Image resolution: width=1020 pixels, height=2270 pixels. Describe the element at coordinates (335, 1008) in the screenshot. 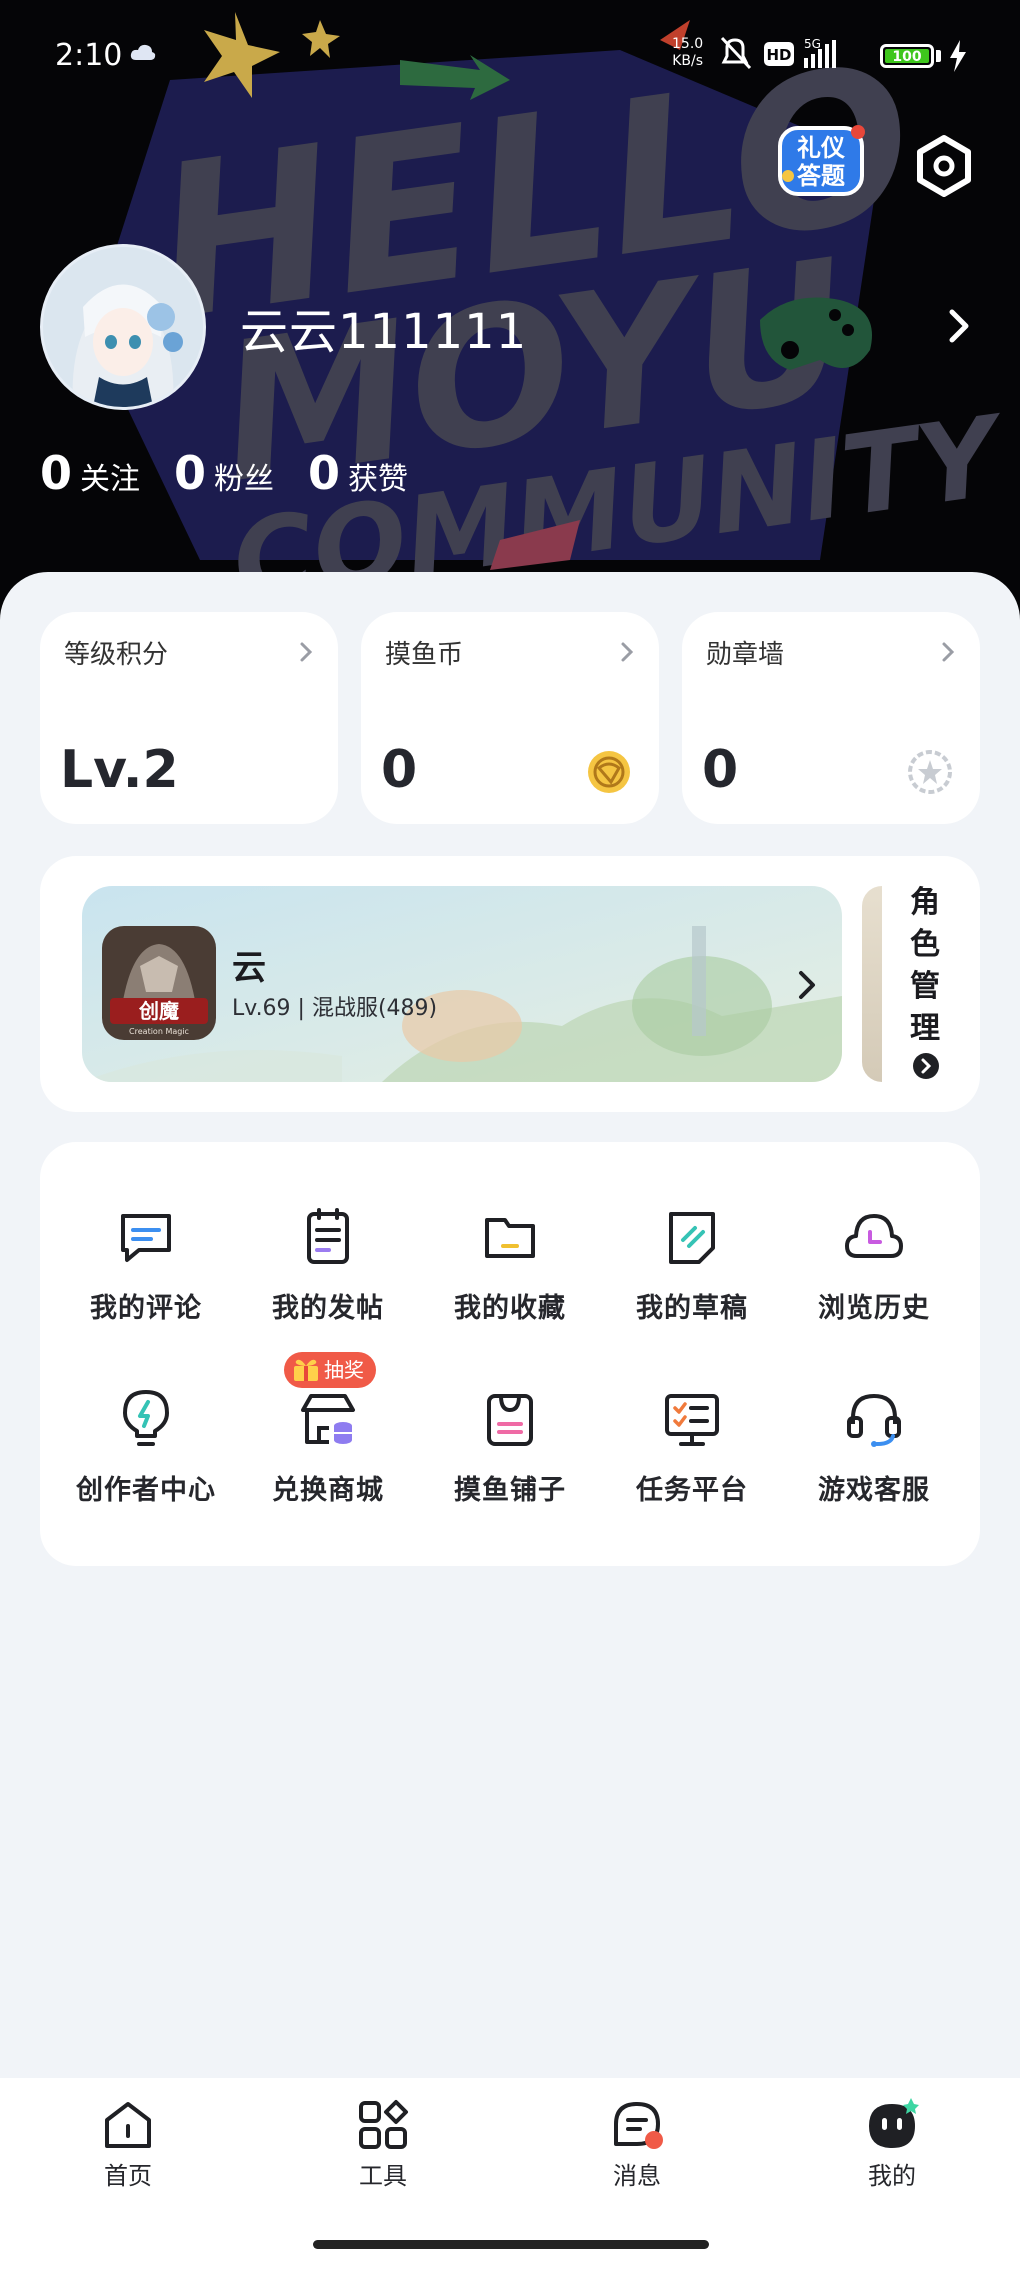

I see `role-level-server: Lv.69 | 混战服(489)` at that location.